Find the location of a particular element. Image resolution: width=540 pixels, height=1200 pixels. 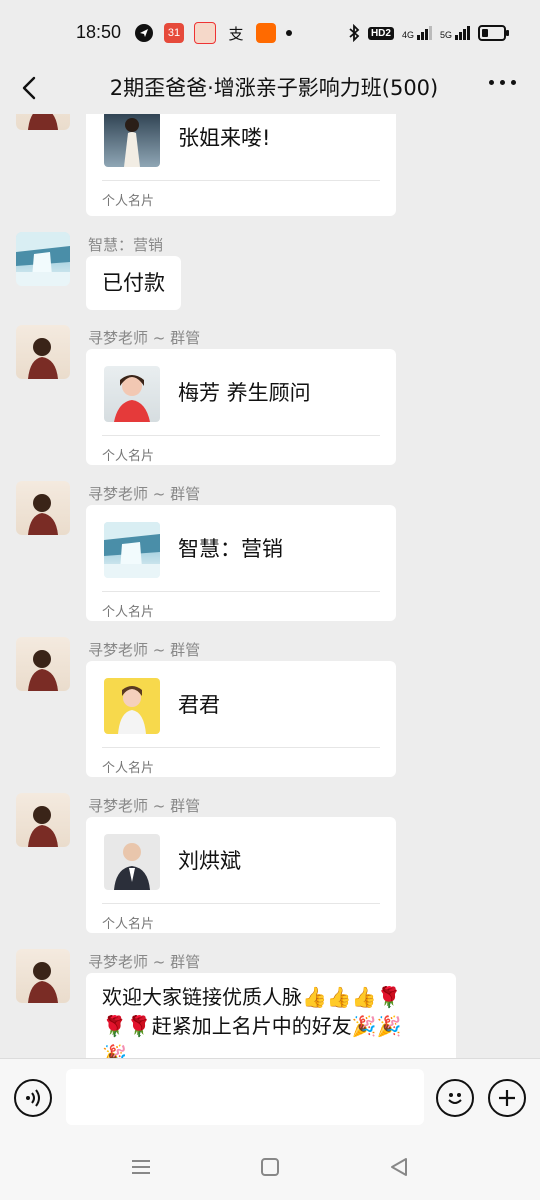

clock: 18:50 is located at coordinates (99, 32).